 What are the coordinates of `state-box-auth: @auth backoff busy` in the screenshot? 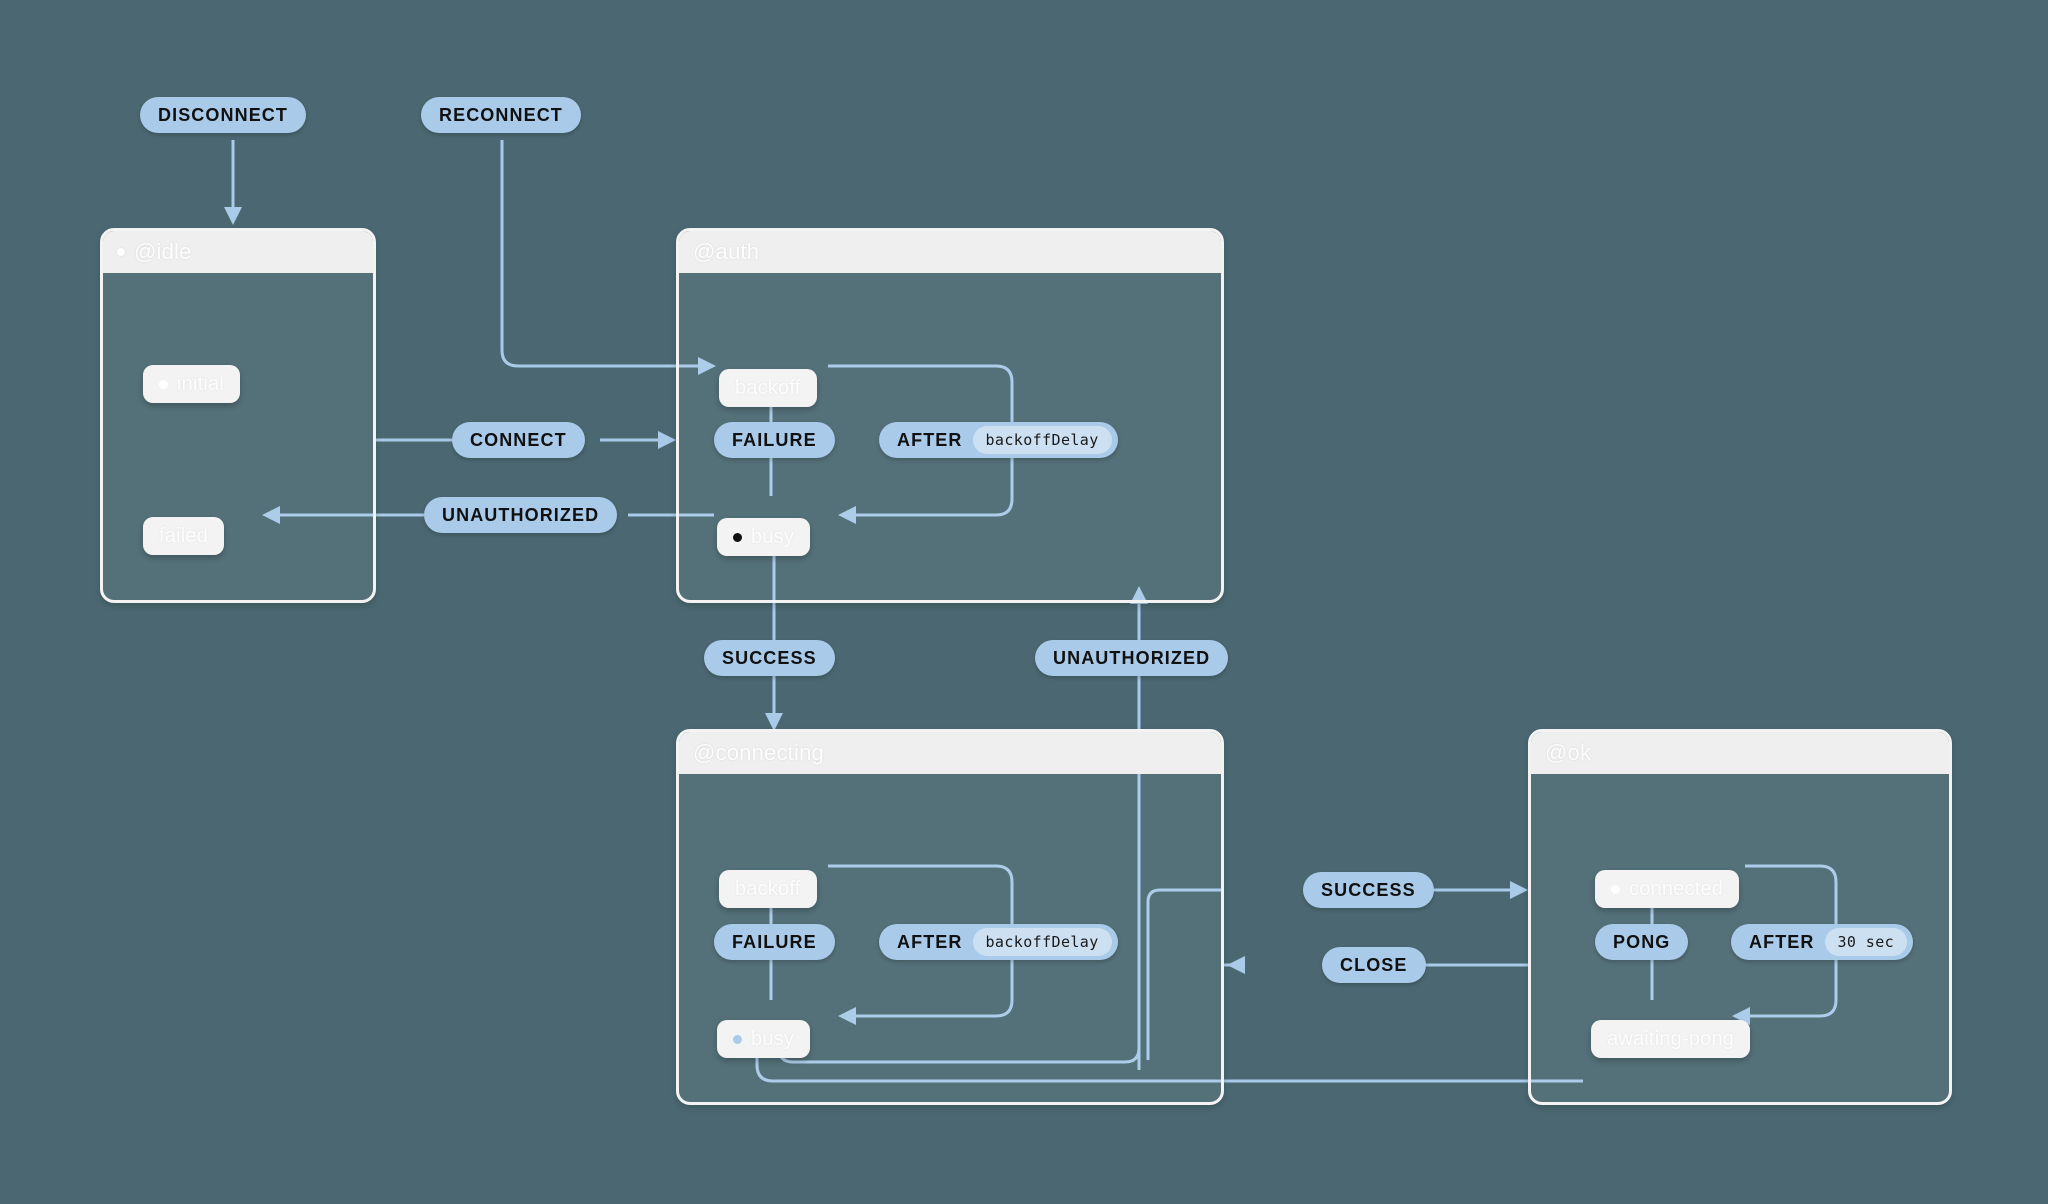 It's located at (950, 415).